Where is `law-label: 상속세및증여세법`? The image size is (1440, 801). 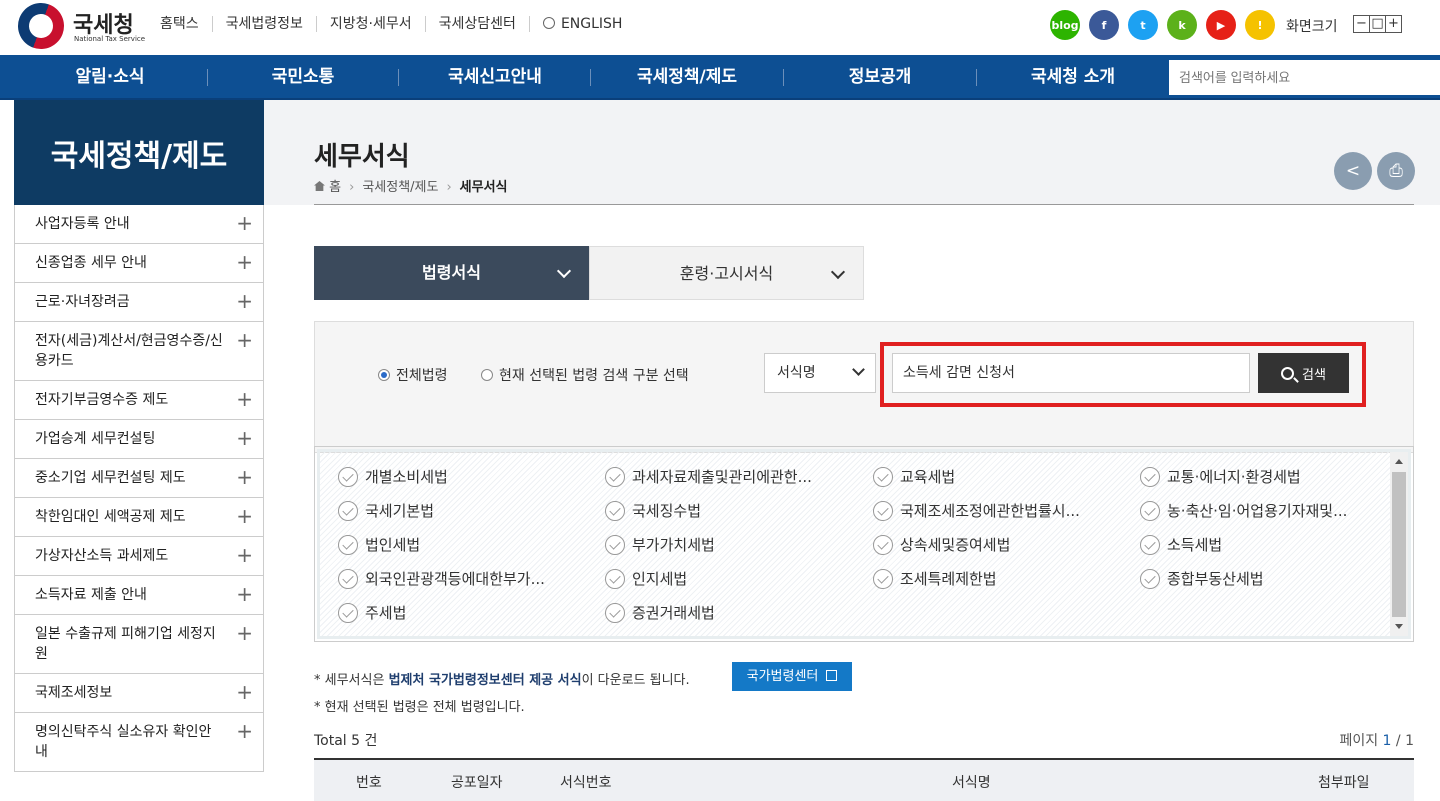 law-label: 상속세및증여세법 is located at coordinates (955, 545).